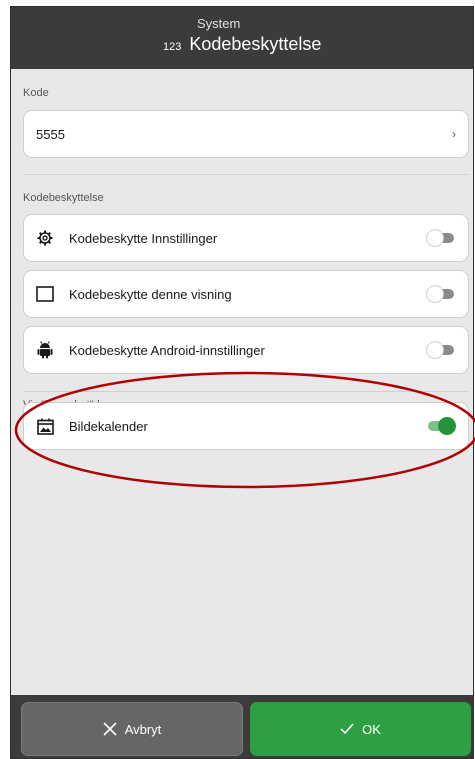  What do you see at coordinates (454, 134) in the screenshot?
I see `chevron-right-icon: ›` at bounding box center [454, 134].